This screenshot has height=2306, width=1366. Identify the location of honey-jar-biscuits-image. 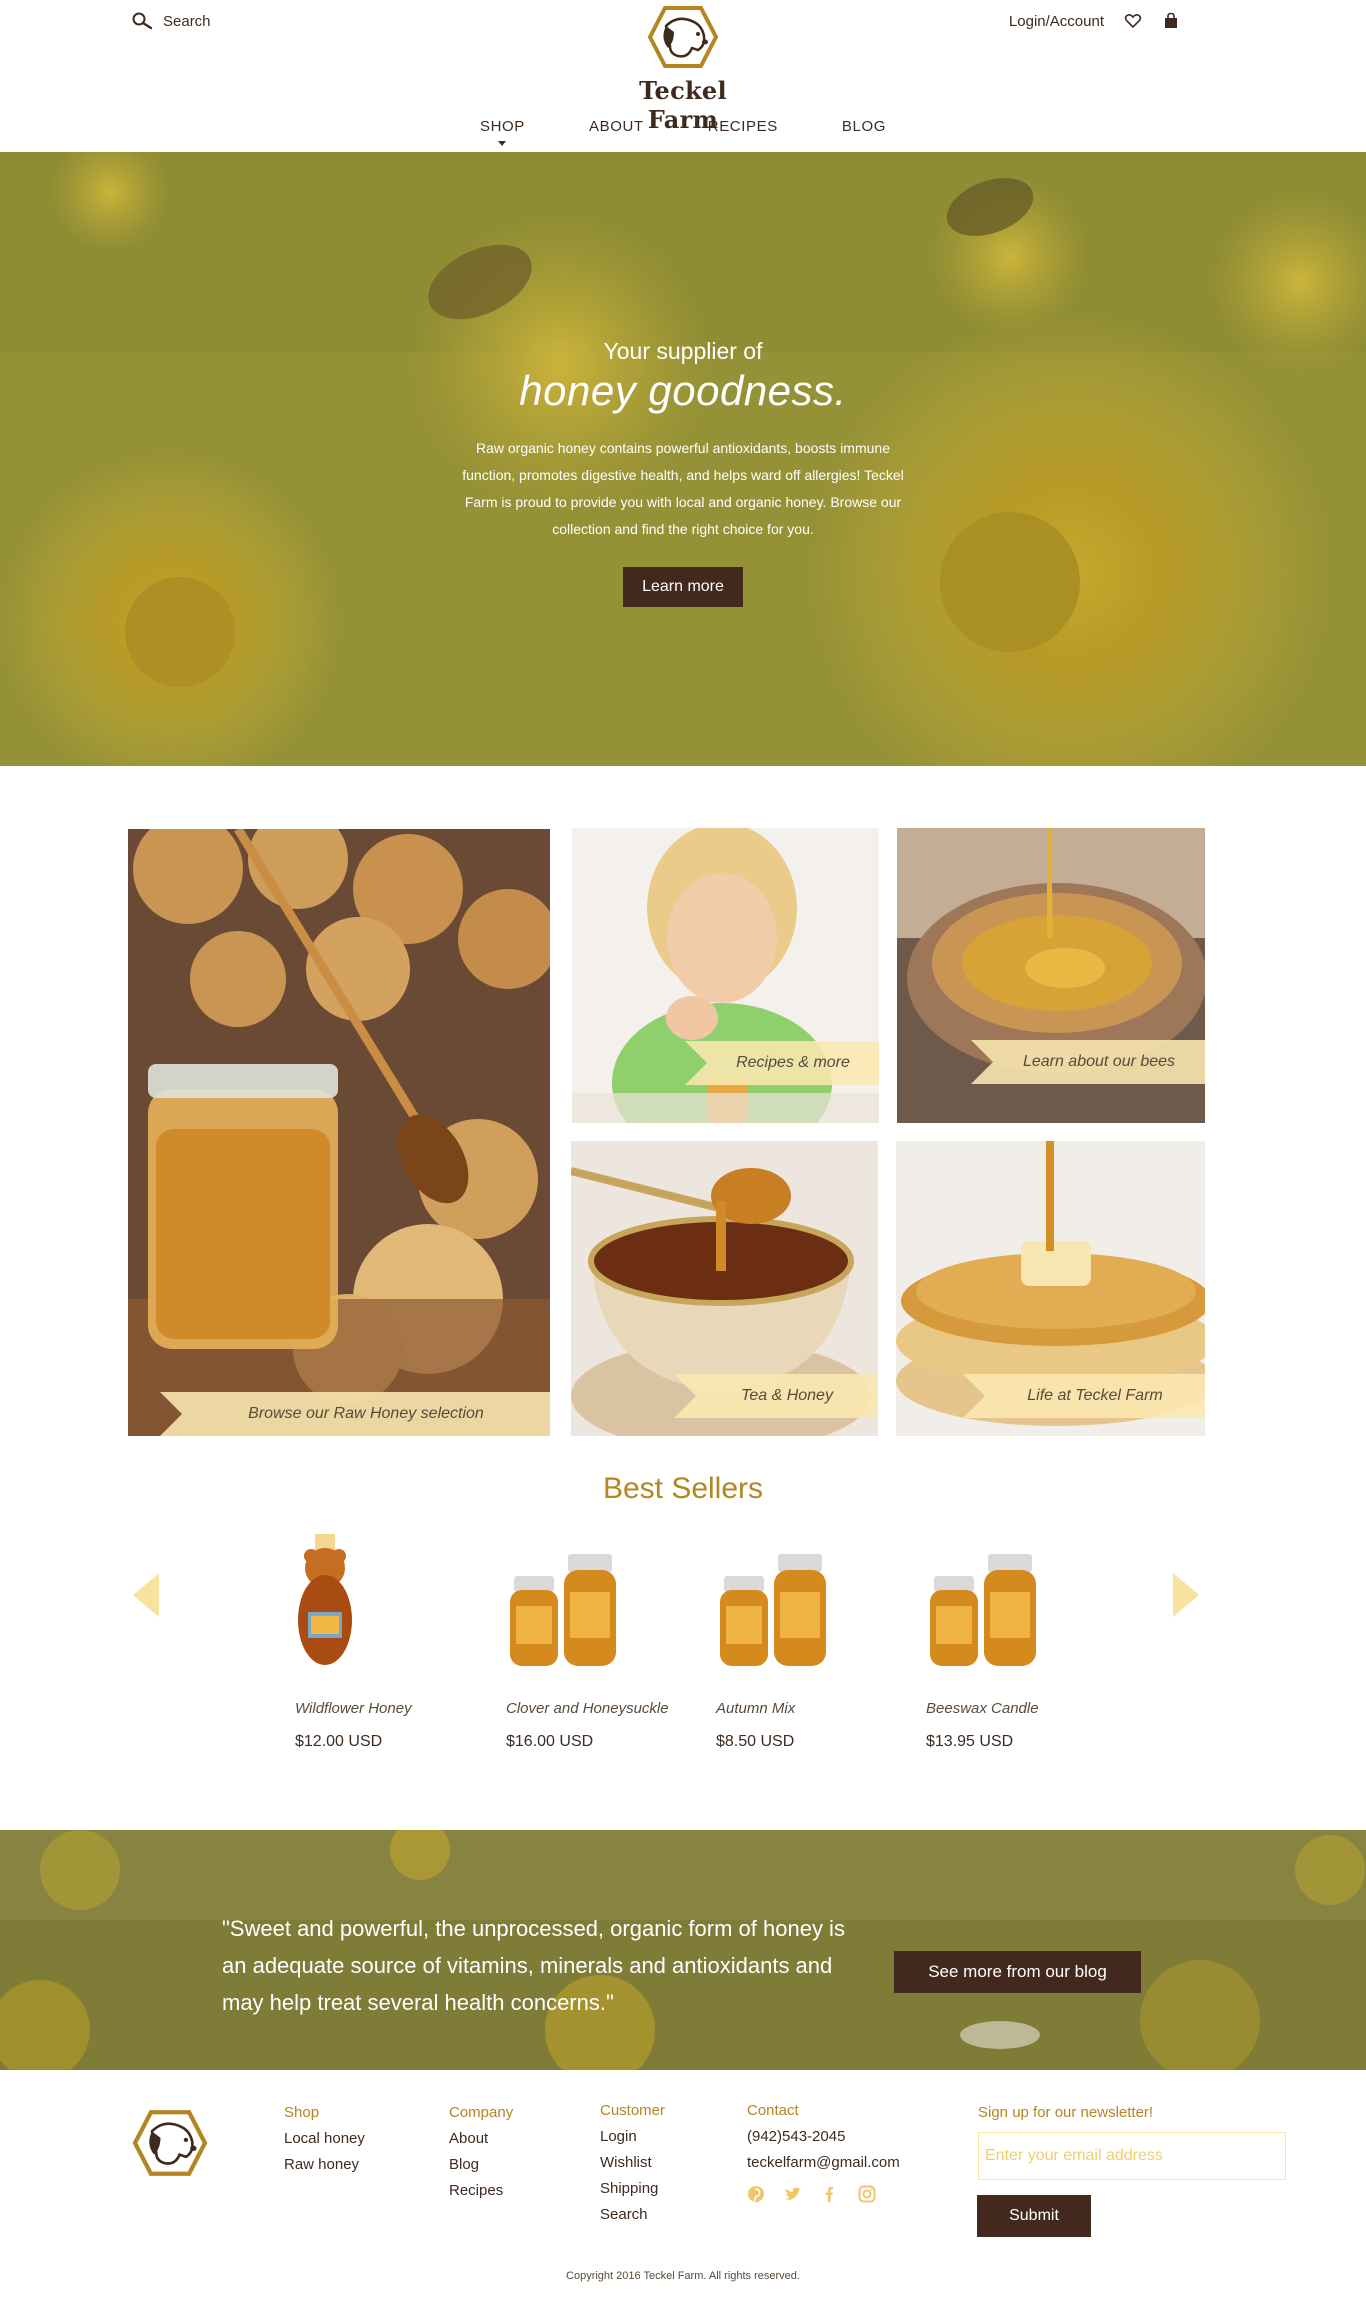
(339, 1132).